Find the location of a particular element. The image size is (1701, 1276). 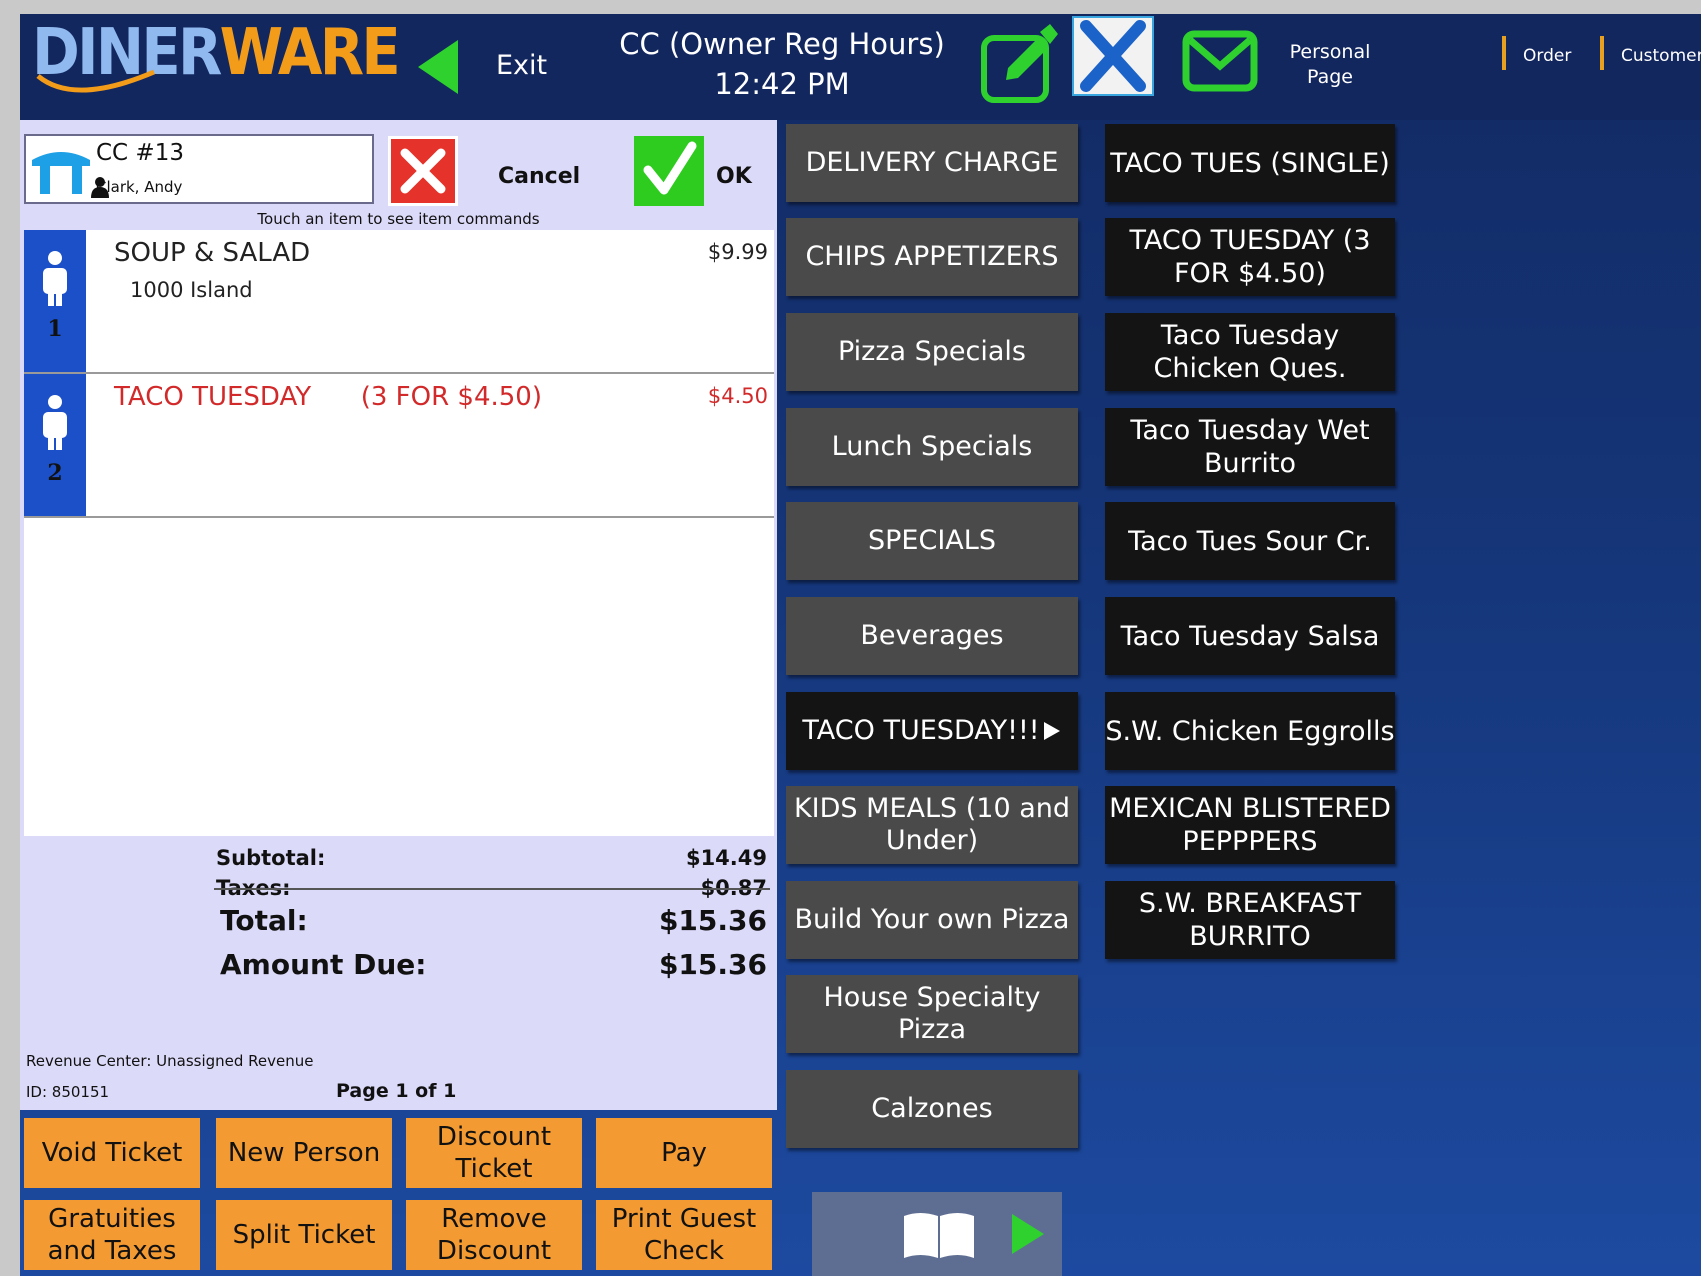

remove-discount-button: Remove Discount is located at coordinates (494, 1235).